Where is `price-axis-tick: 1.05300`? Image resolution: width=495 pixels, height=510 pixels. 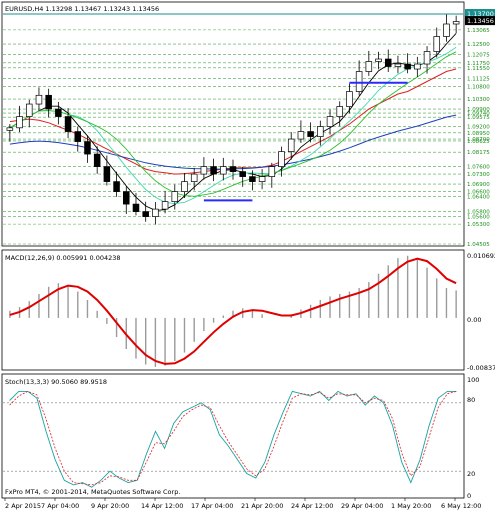
price-axis-tick: 1.05300 is located at coordinates (478, 225).